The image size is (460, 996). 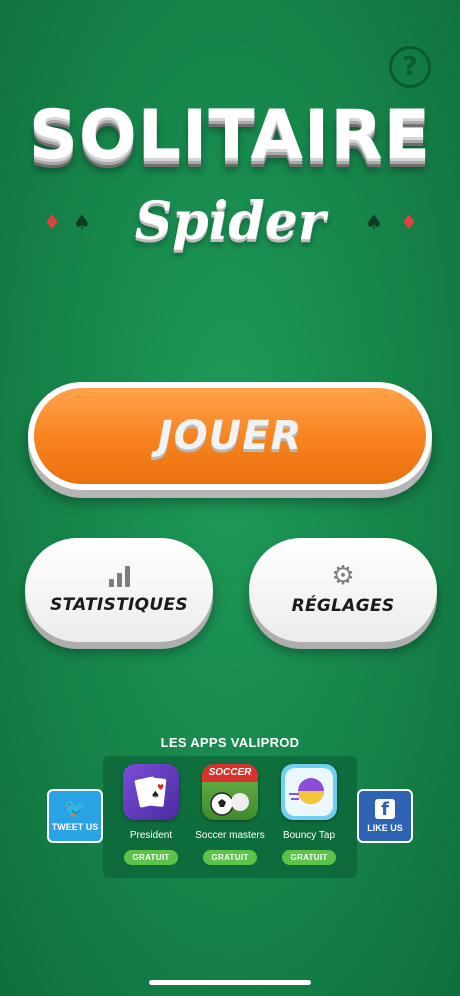 I want to click on facebook-icon: f, so click(x=385, y=809).